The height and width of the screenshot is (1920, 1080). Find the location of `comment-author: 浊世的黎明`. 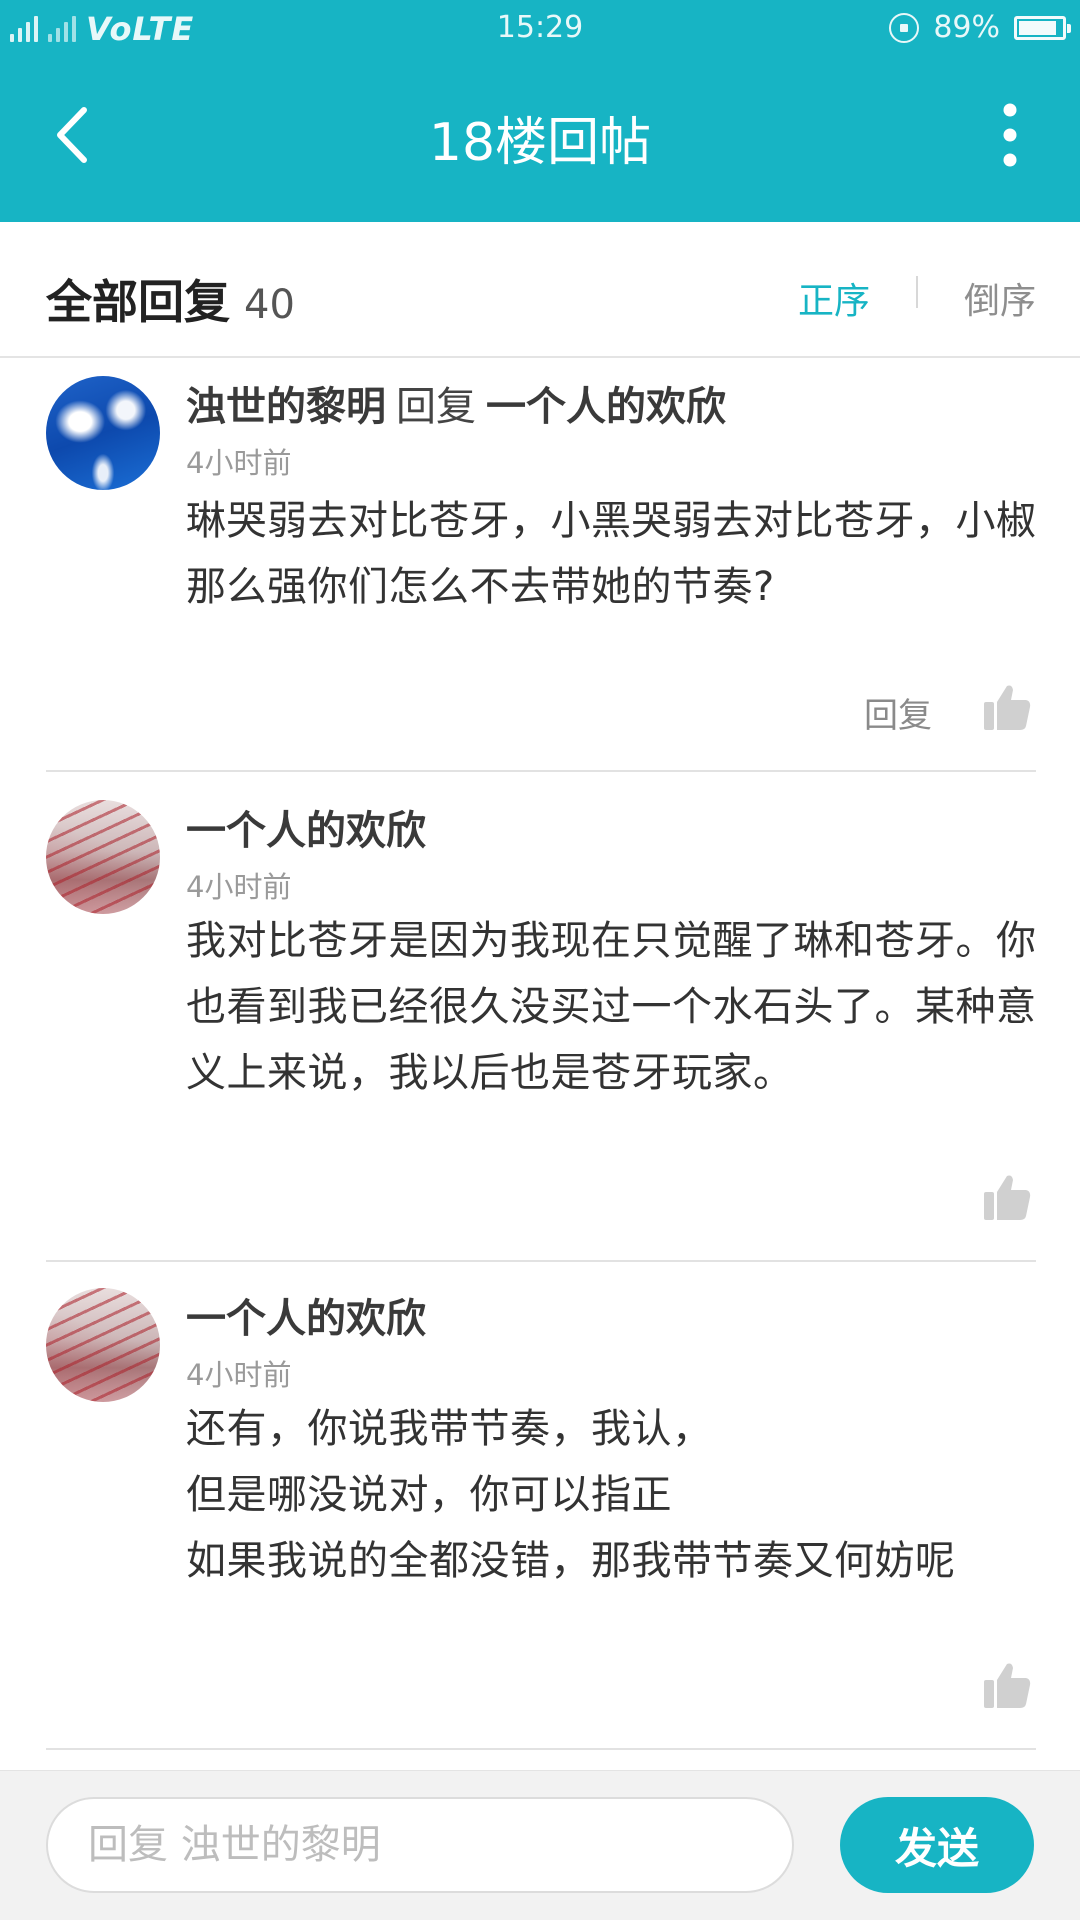

comment-author: 浊世的黎明 is located at coordinates (286, 407).